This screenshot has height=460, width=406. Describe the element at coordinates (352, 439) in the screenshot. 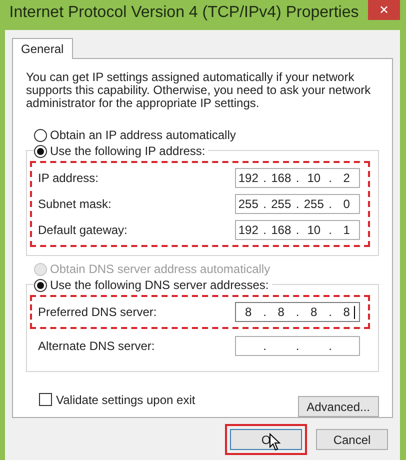

I see `cancel-button: Cancel` at that location.